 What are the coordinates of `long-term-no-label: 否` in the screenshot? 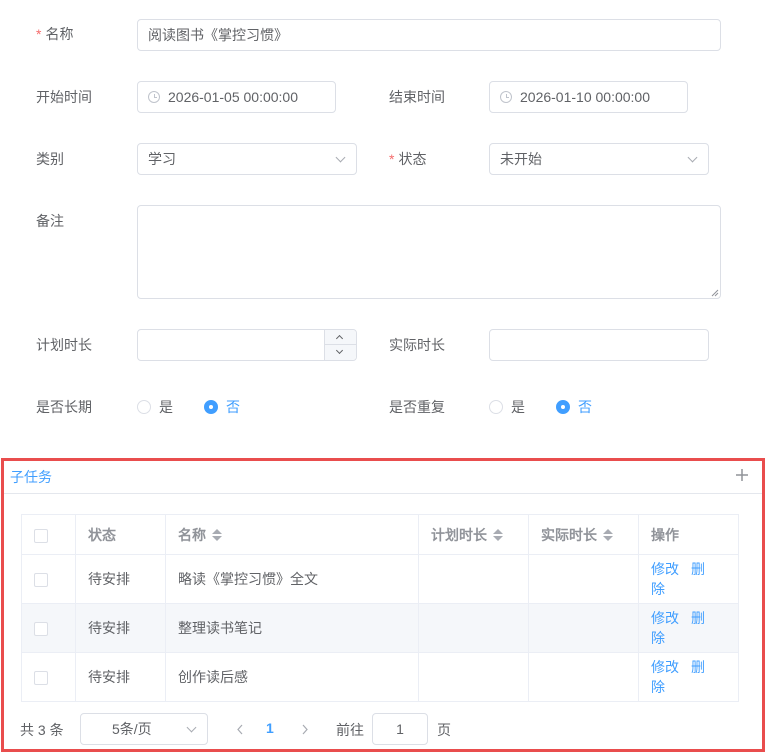 It's located at (233, 407).